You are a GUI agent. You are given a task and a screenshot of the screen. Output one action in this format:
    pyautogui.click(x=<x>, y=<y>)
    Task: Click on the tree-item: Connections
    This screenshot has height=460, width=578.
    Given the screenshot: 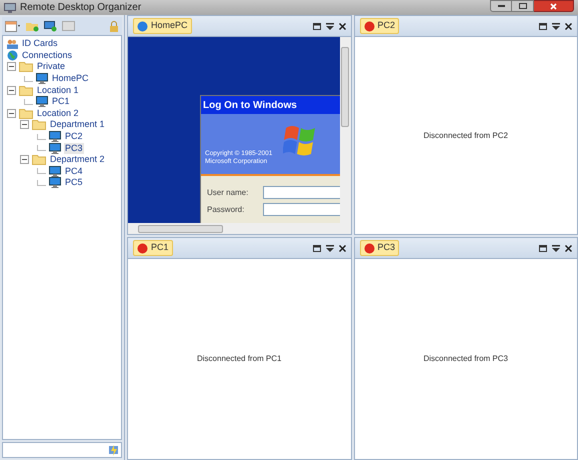 What is the action you would take?
    pyautogui.click(x=47, y=55)
    